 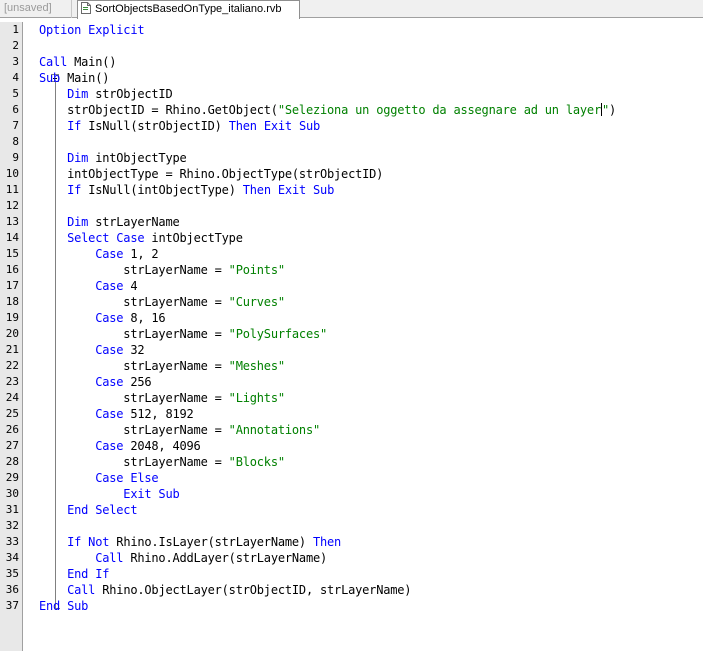 I want to click on line-number: 19, so click(x=12, y=317).